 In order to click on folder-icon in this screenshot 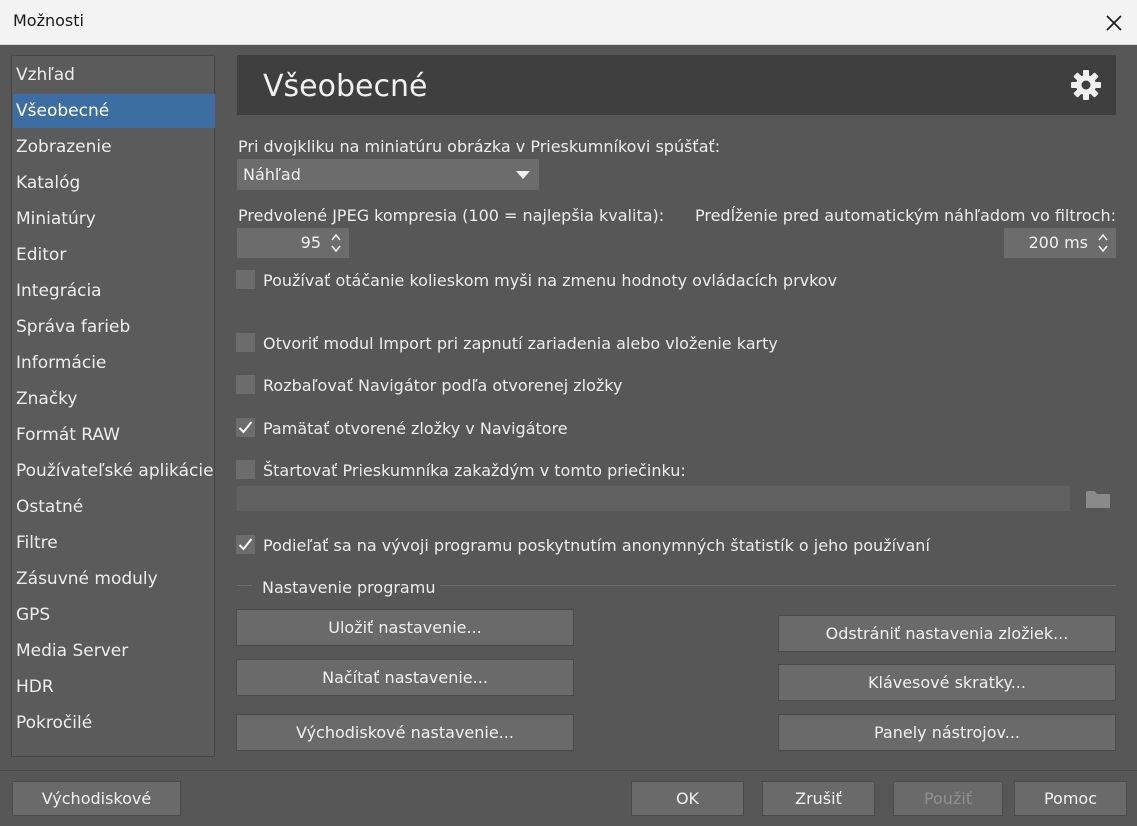, I will do `click(1098, 499)`.